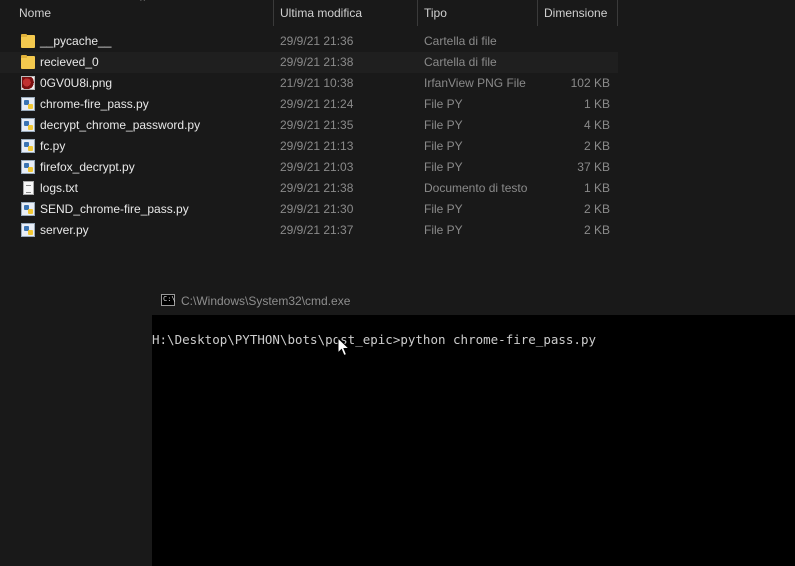 Image resolution: width=795 pixels, height=566 pixels. What do you see at coordinates (475, 83) in the screenshot?
I see `file-type: IrfanView PNG File` at bounding box center [475, 83].